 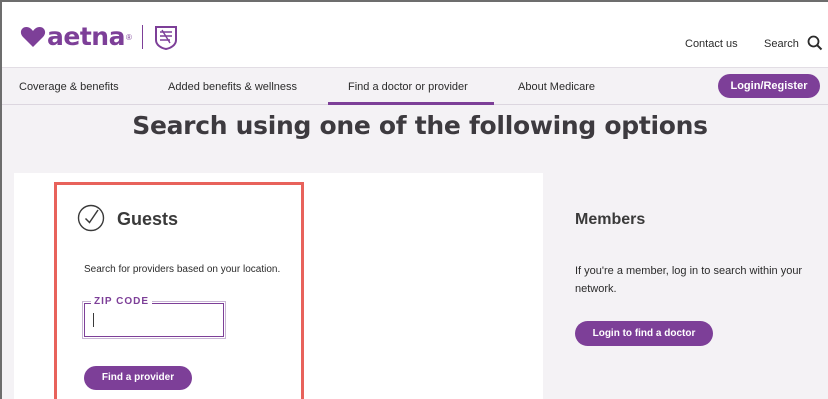 I want to click on heart-logo-icon, so click(x=33, y=37).